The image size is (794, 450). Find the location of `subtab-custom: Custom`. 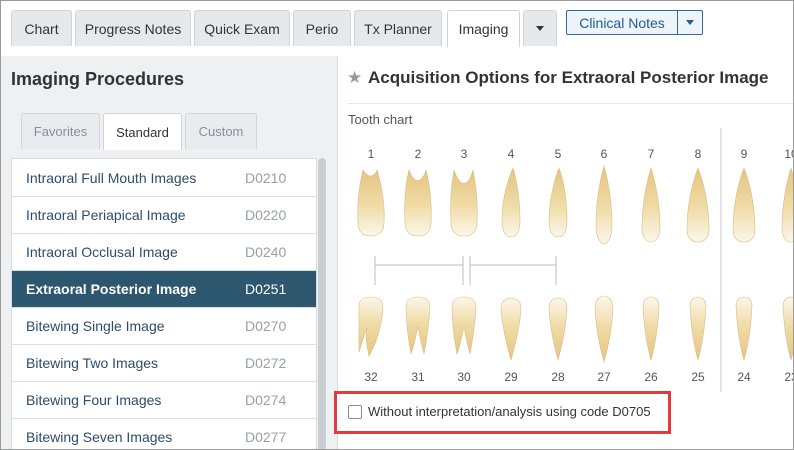

subtab-custom: Custom is located at coordinates (221, 131).